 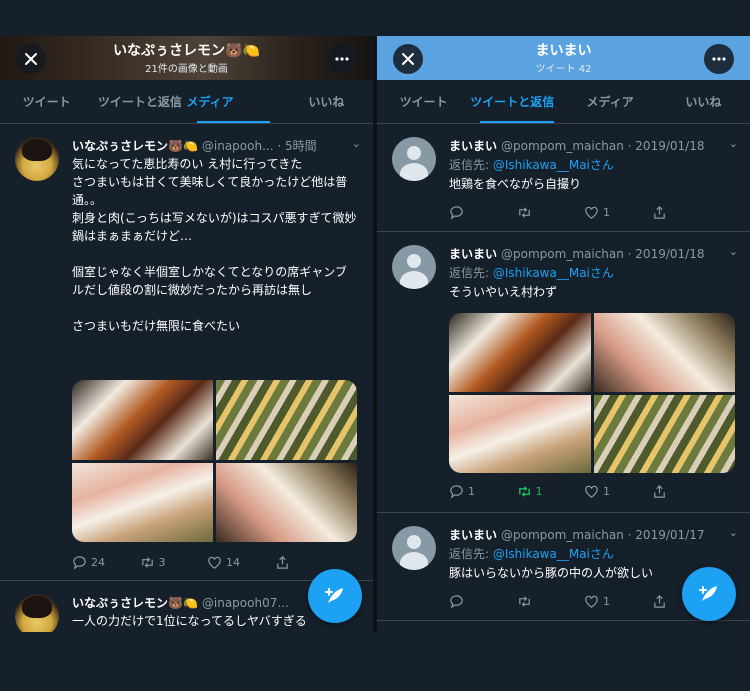 I want to click on retweet-count: 3, so click(x=162, y=562).